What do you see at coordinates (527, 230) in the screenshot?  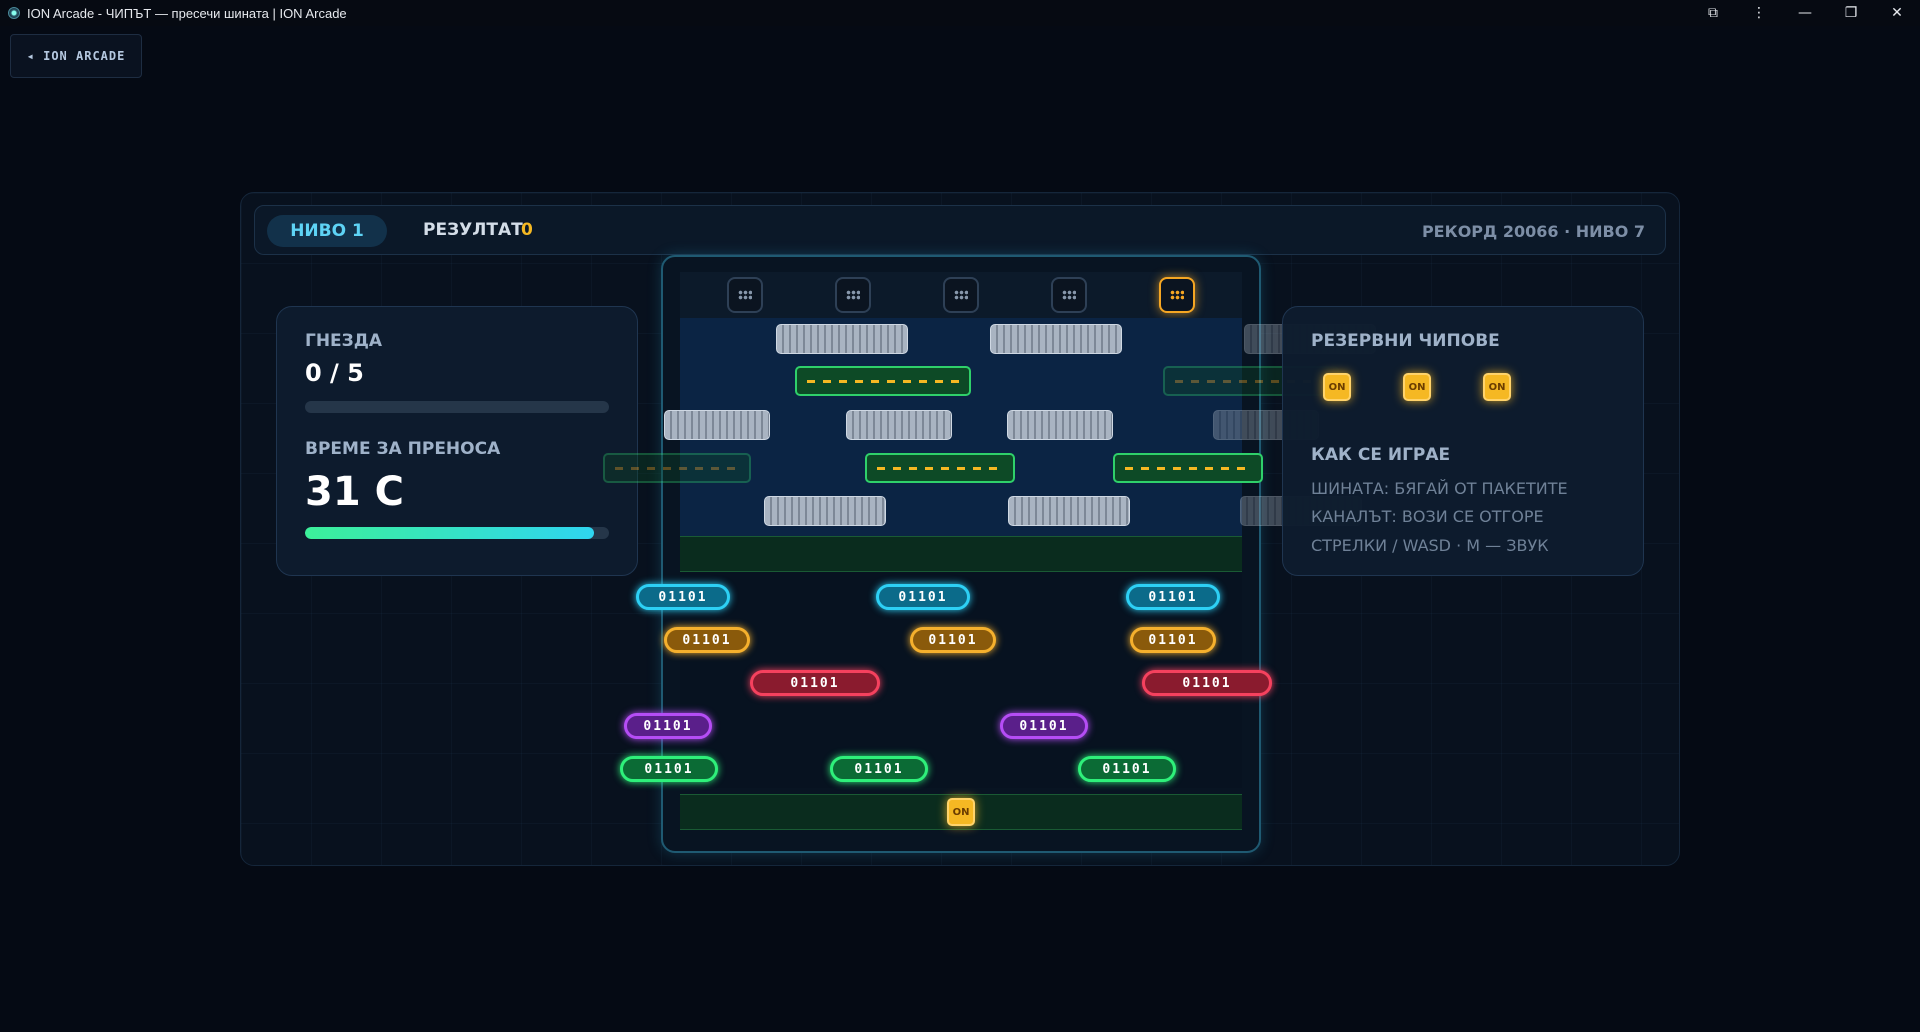 I see `score-value: 0` at bounding box center [527, 230].